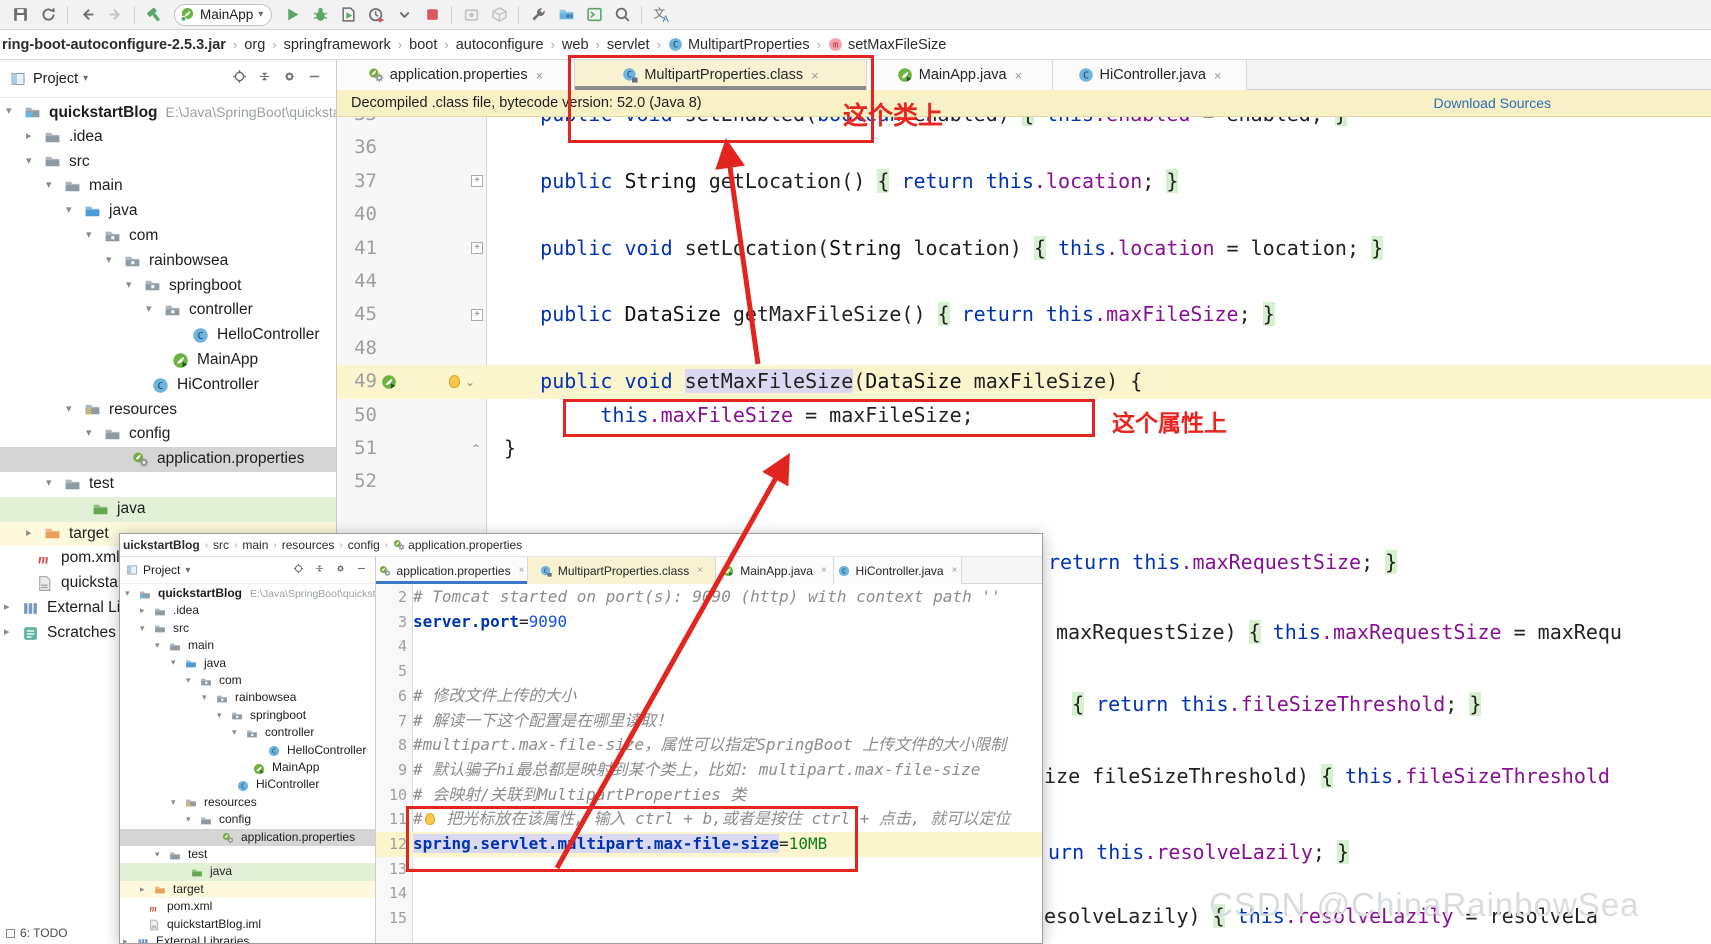  Describe the element at coordinates (168, 236) in the screenshot. I see `tree-item-com: ▾ com` at that location.